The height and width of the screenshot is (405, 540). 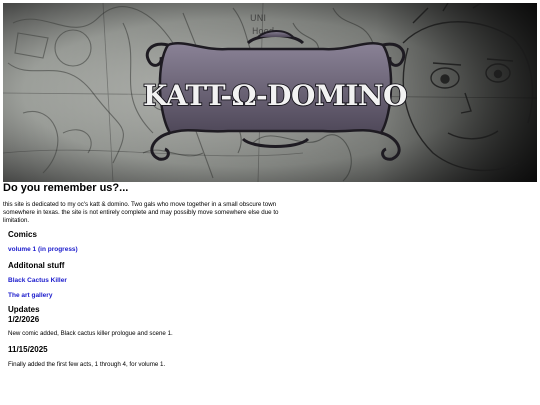 I want to click on updates-heading: Updates, so click(x=24, y=309).